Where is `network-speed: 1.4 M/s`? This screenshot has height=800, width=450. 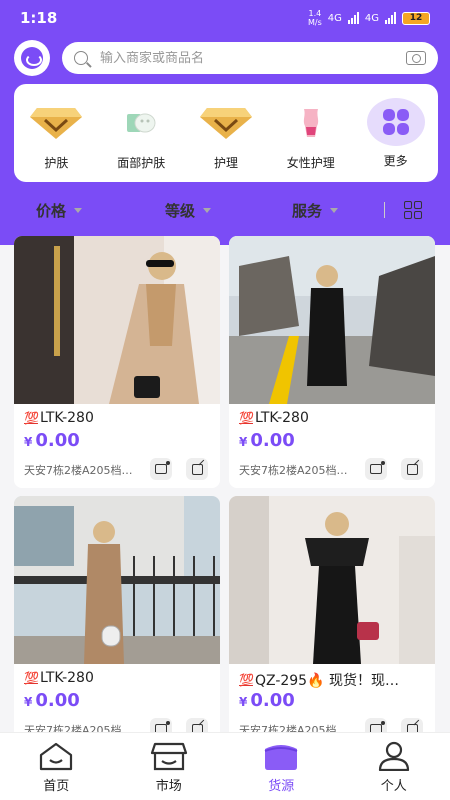 network-speed: 1.4 M/s is located at coordinates (314, 18).